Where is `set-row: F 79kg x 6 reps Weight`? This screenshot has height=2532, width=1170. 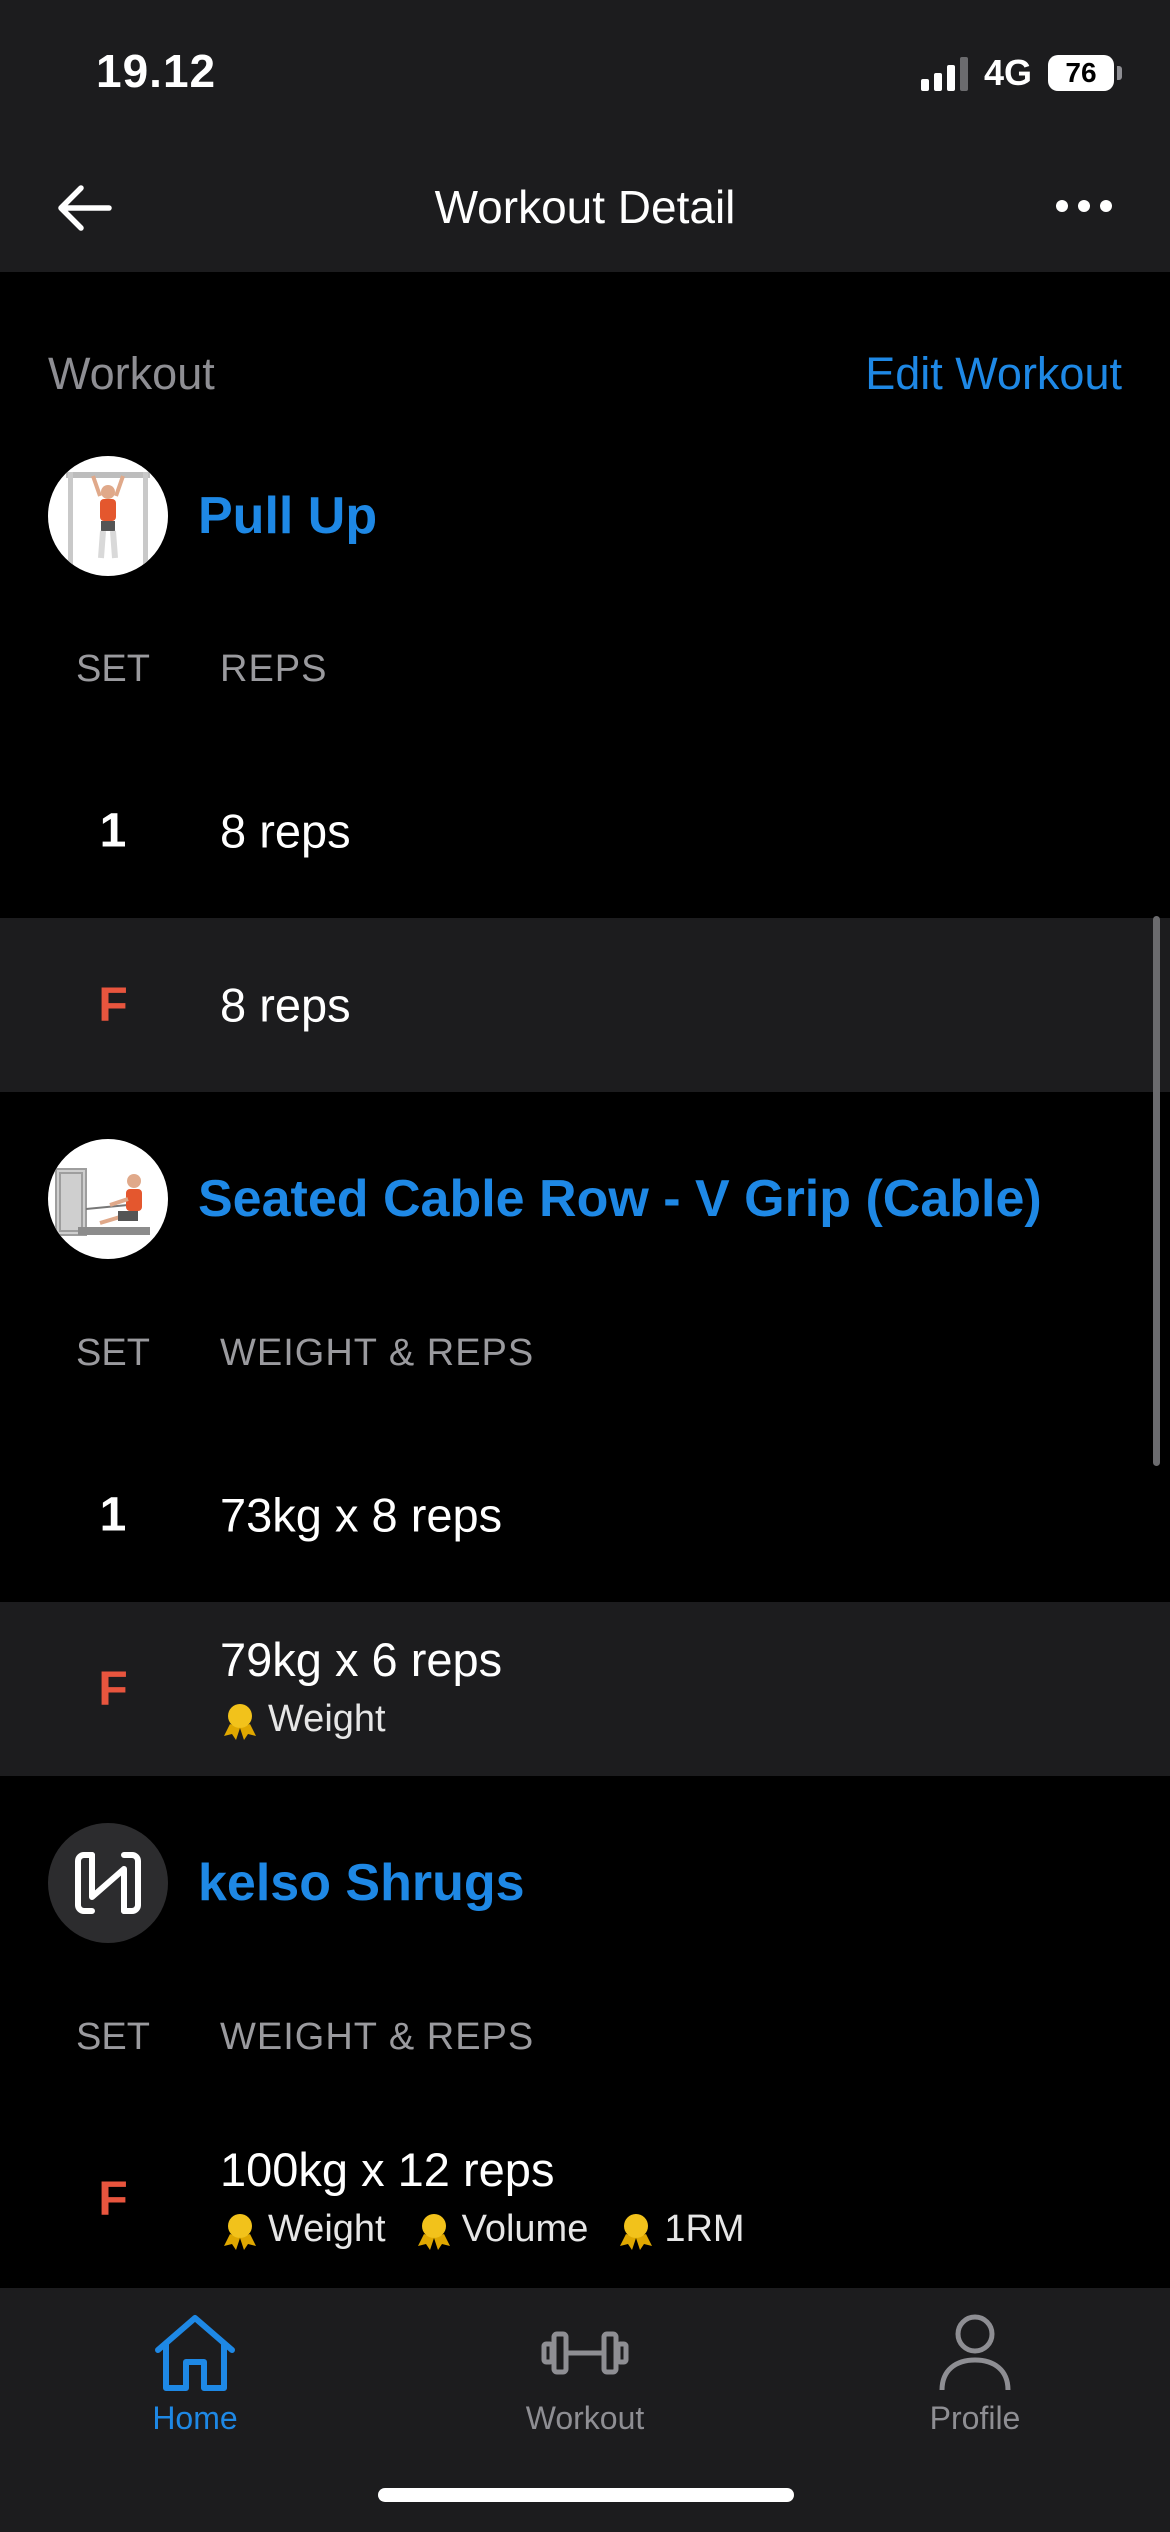
set-row: F 79kg x 6 reps Weight is located at coordinates (585, 1689).